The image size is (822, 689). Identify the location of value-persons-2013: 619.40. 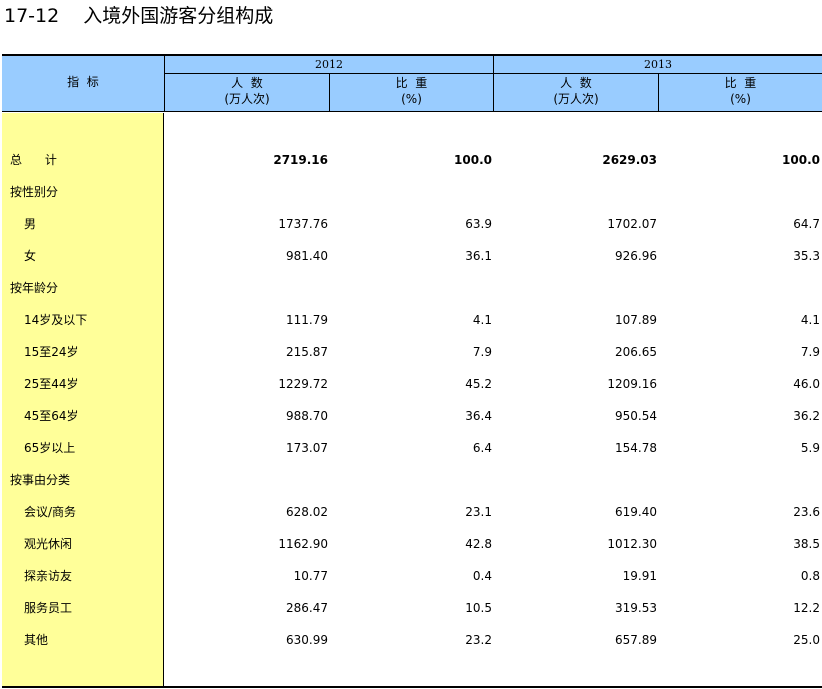
(636, 512).